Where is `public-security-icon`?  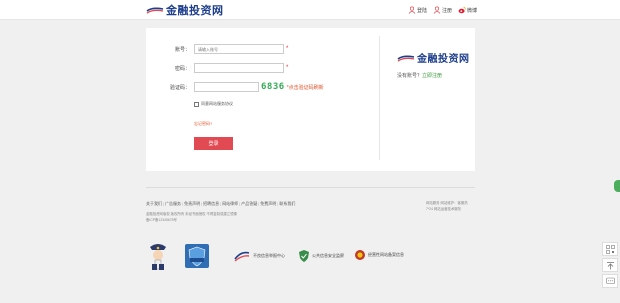
public-security-icon is located at coordinates (304, 256).